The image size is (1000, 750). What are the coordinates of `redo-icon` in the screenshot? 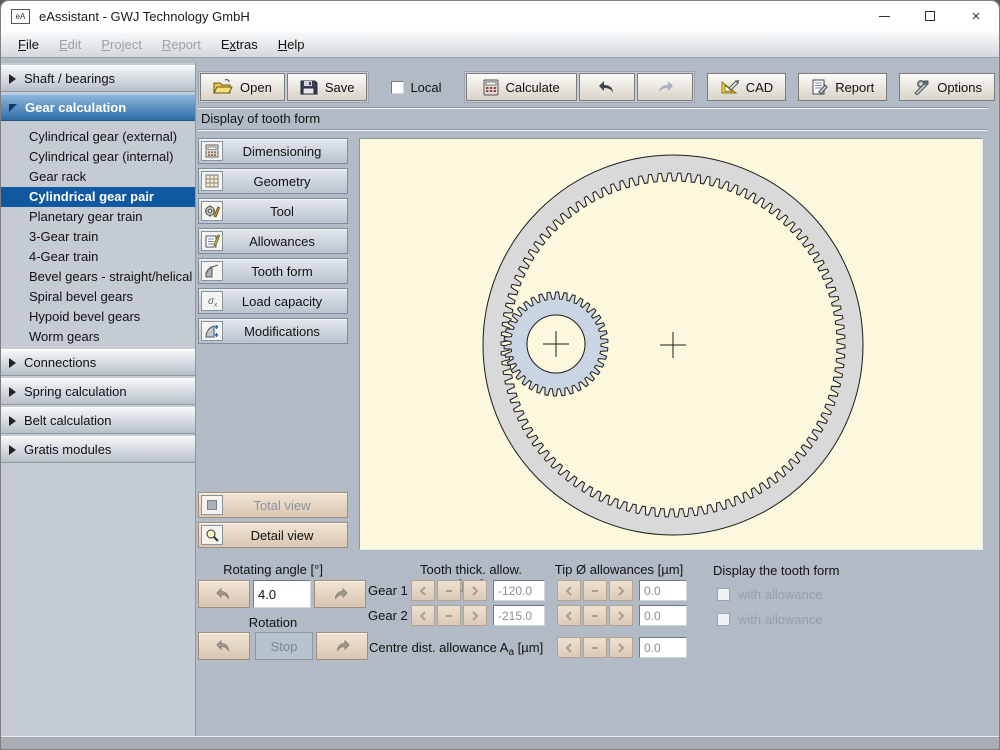 It's located at (665, 87).